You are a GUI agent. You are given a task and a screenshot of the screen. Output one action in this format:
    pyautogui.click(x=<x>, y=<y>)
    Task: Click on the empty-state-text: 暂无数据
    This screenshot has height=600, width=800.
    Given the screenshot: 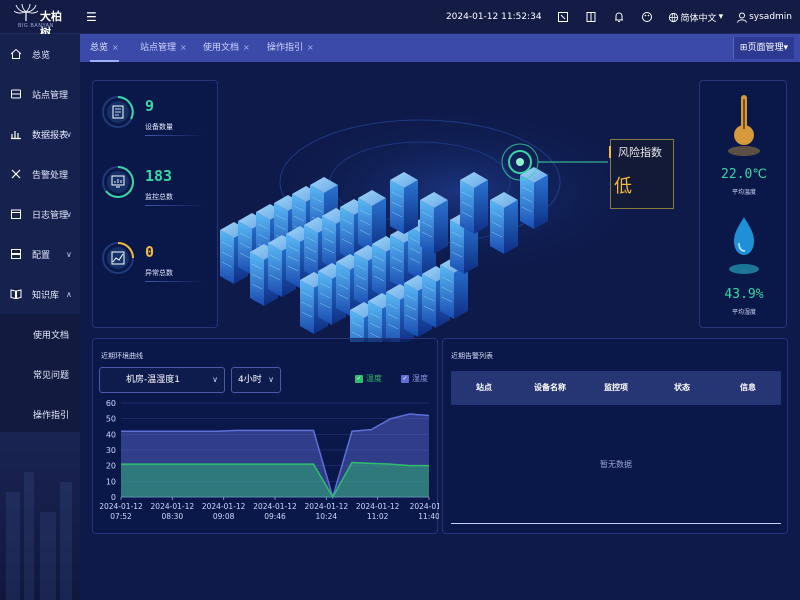 What is the action you would take?
    pyautogui.click(x=616, y=464)
    